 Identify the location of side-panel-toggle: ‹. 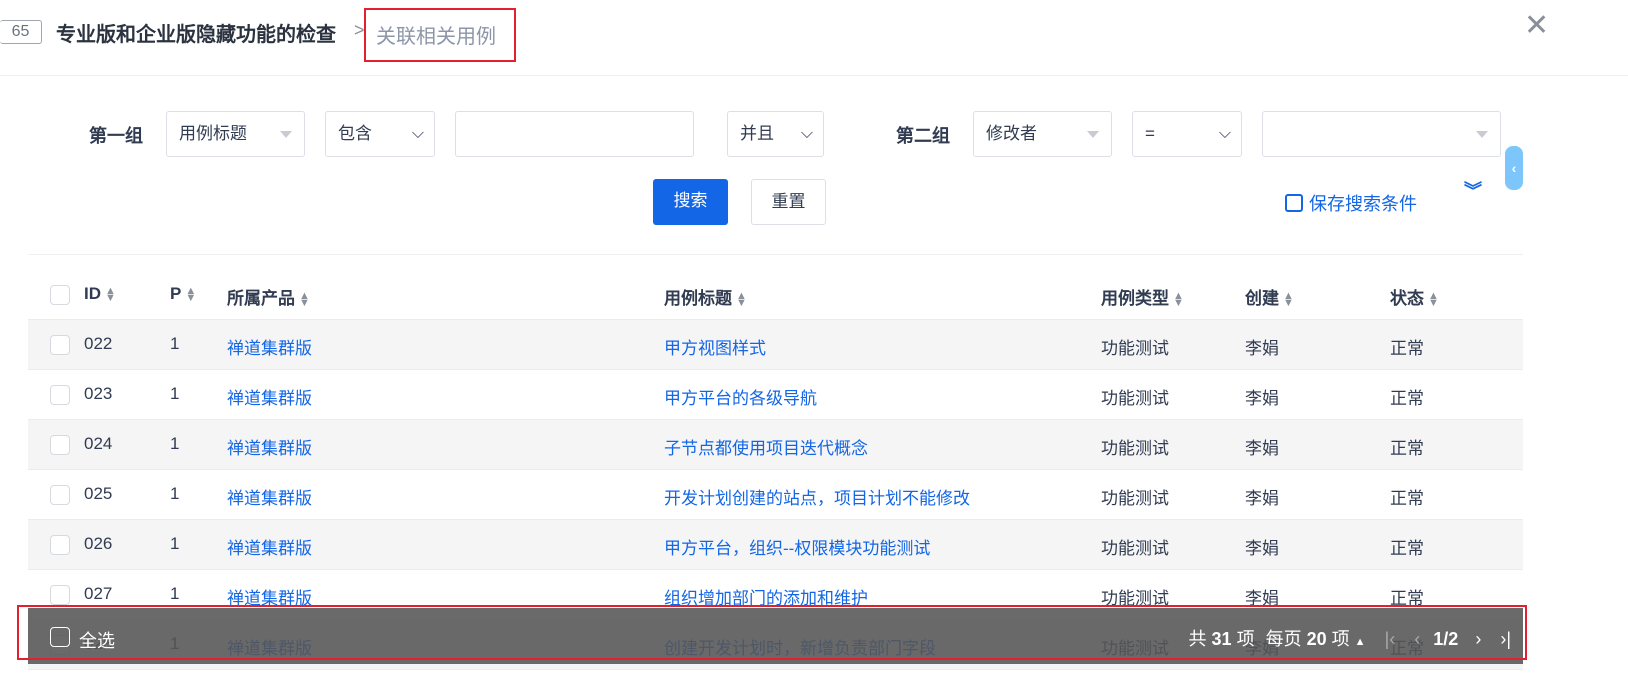
(1514, 168).